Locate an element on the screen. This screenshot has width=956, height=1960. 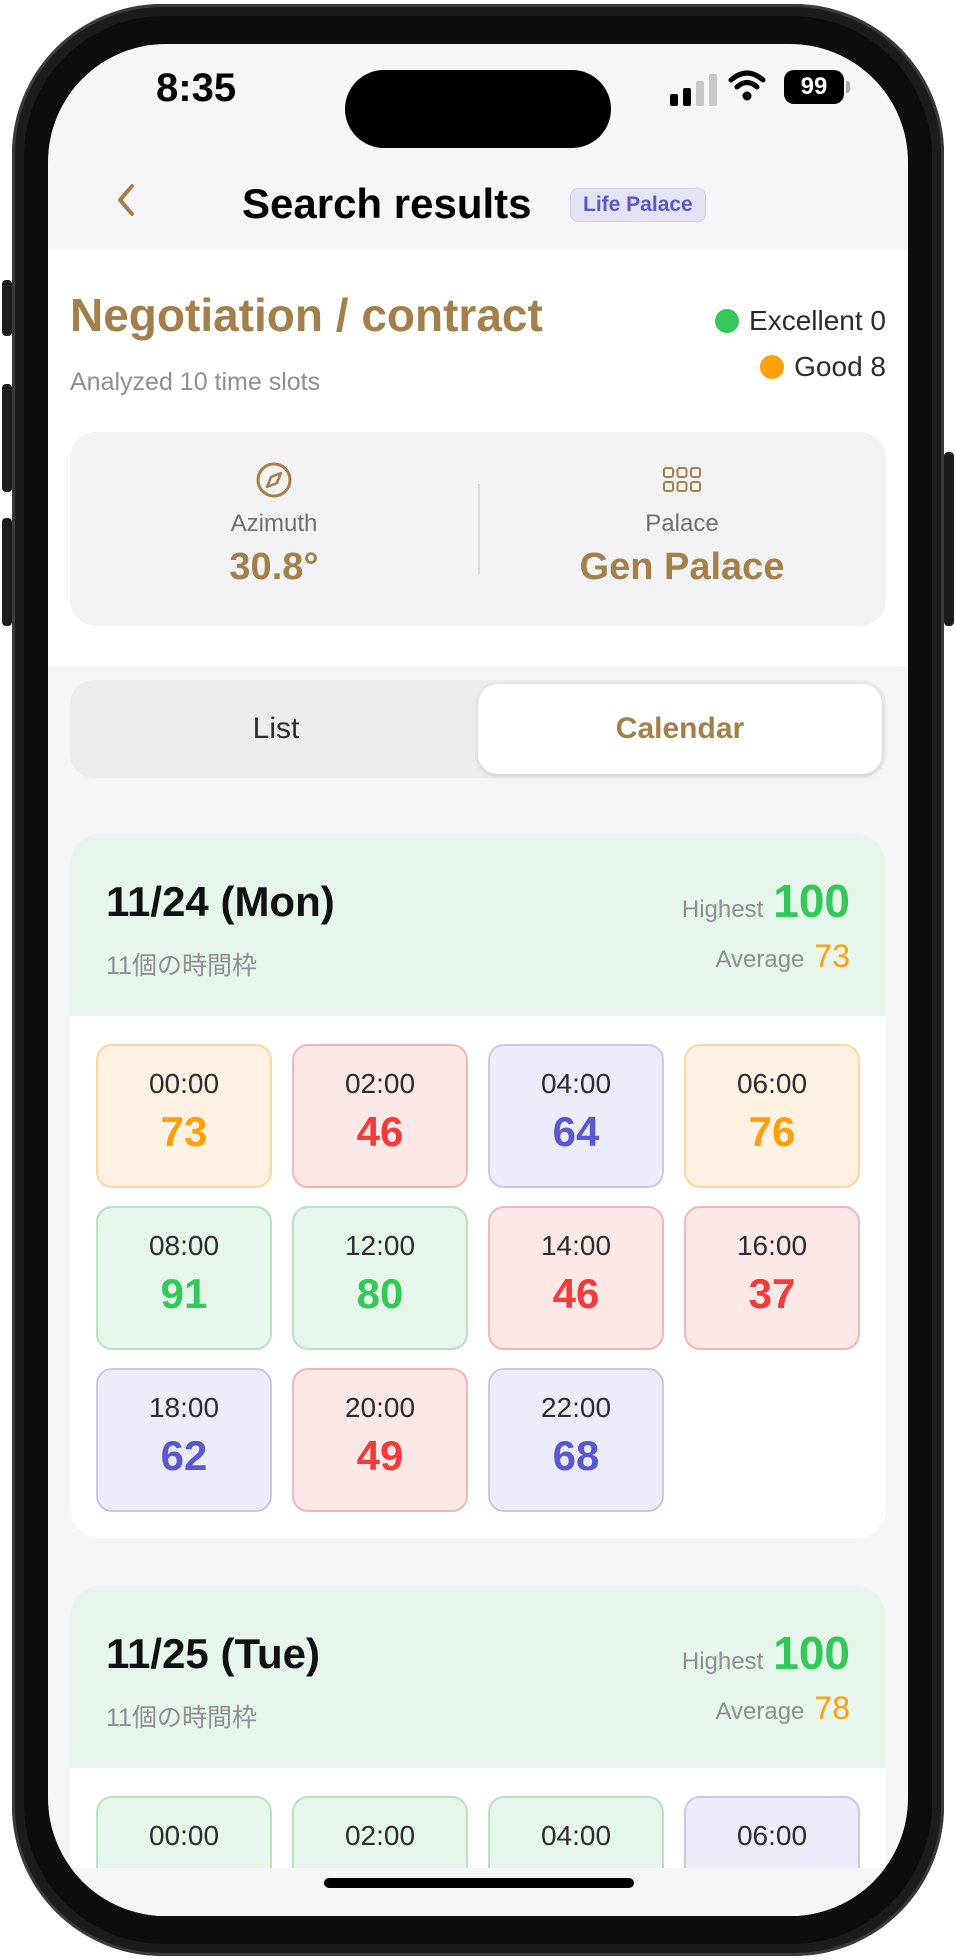
legend-excellent: Excellent 0 is located at coordinates (800, 321).